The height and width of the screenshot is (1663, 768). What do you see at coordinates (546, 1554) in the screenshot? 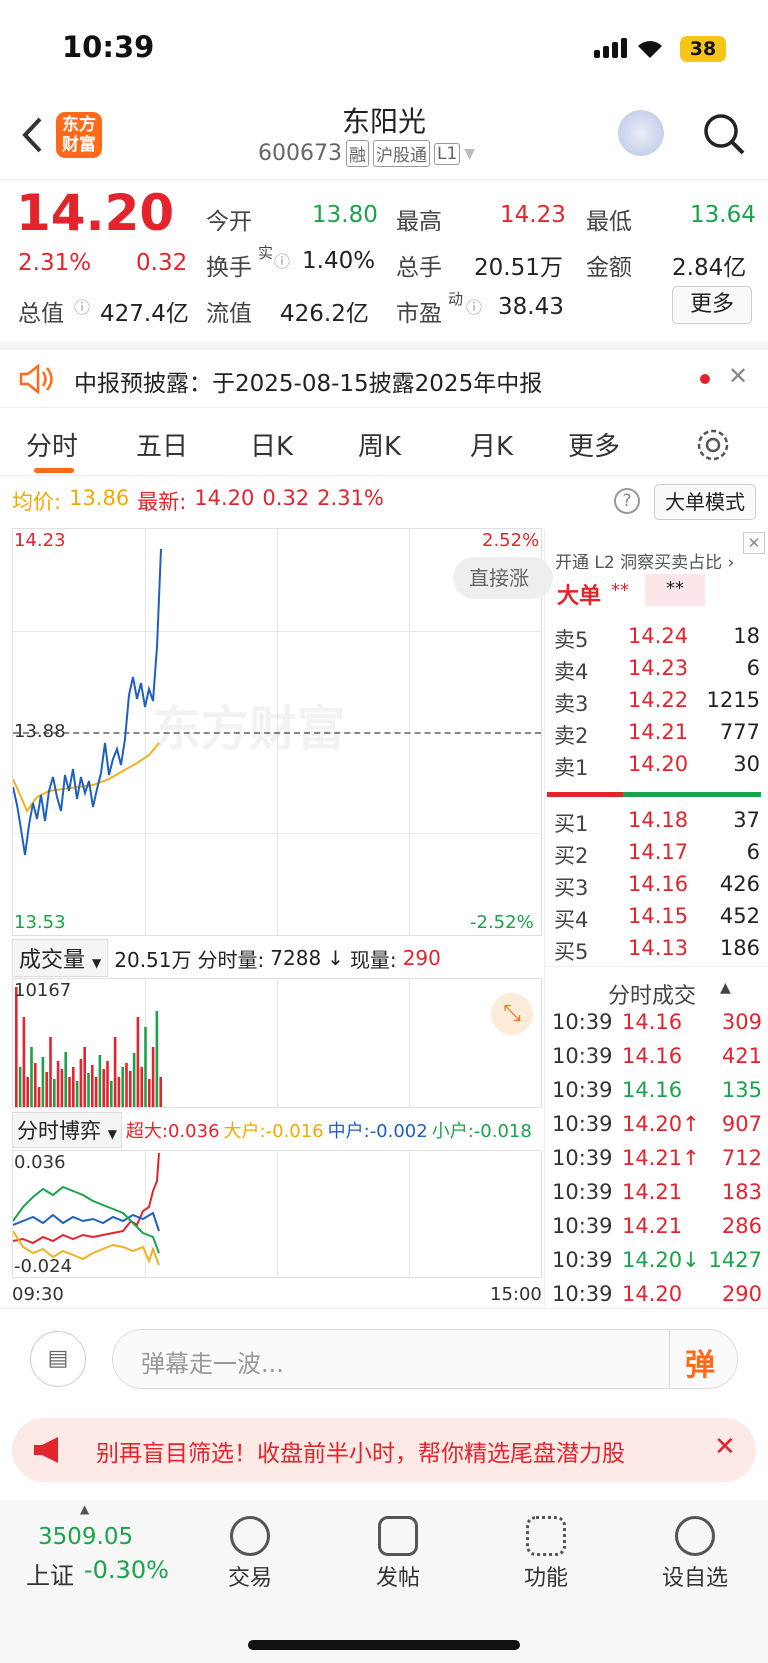
I see `nav-functions: 功能` at bounding box center [546, 1554].